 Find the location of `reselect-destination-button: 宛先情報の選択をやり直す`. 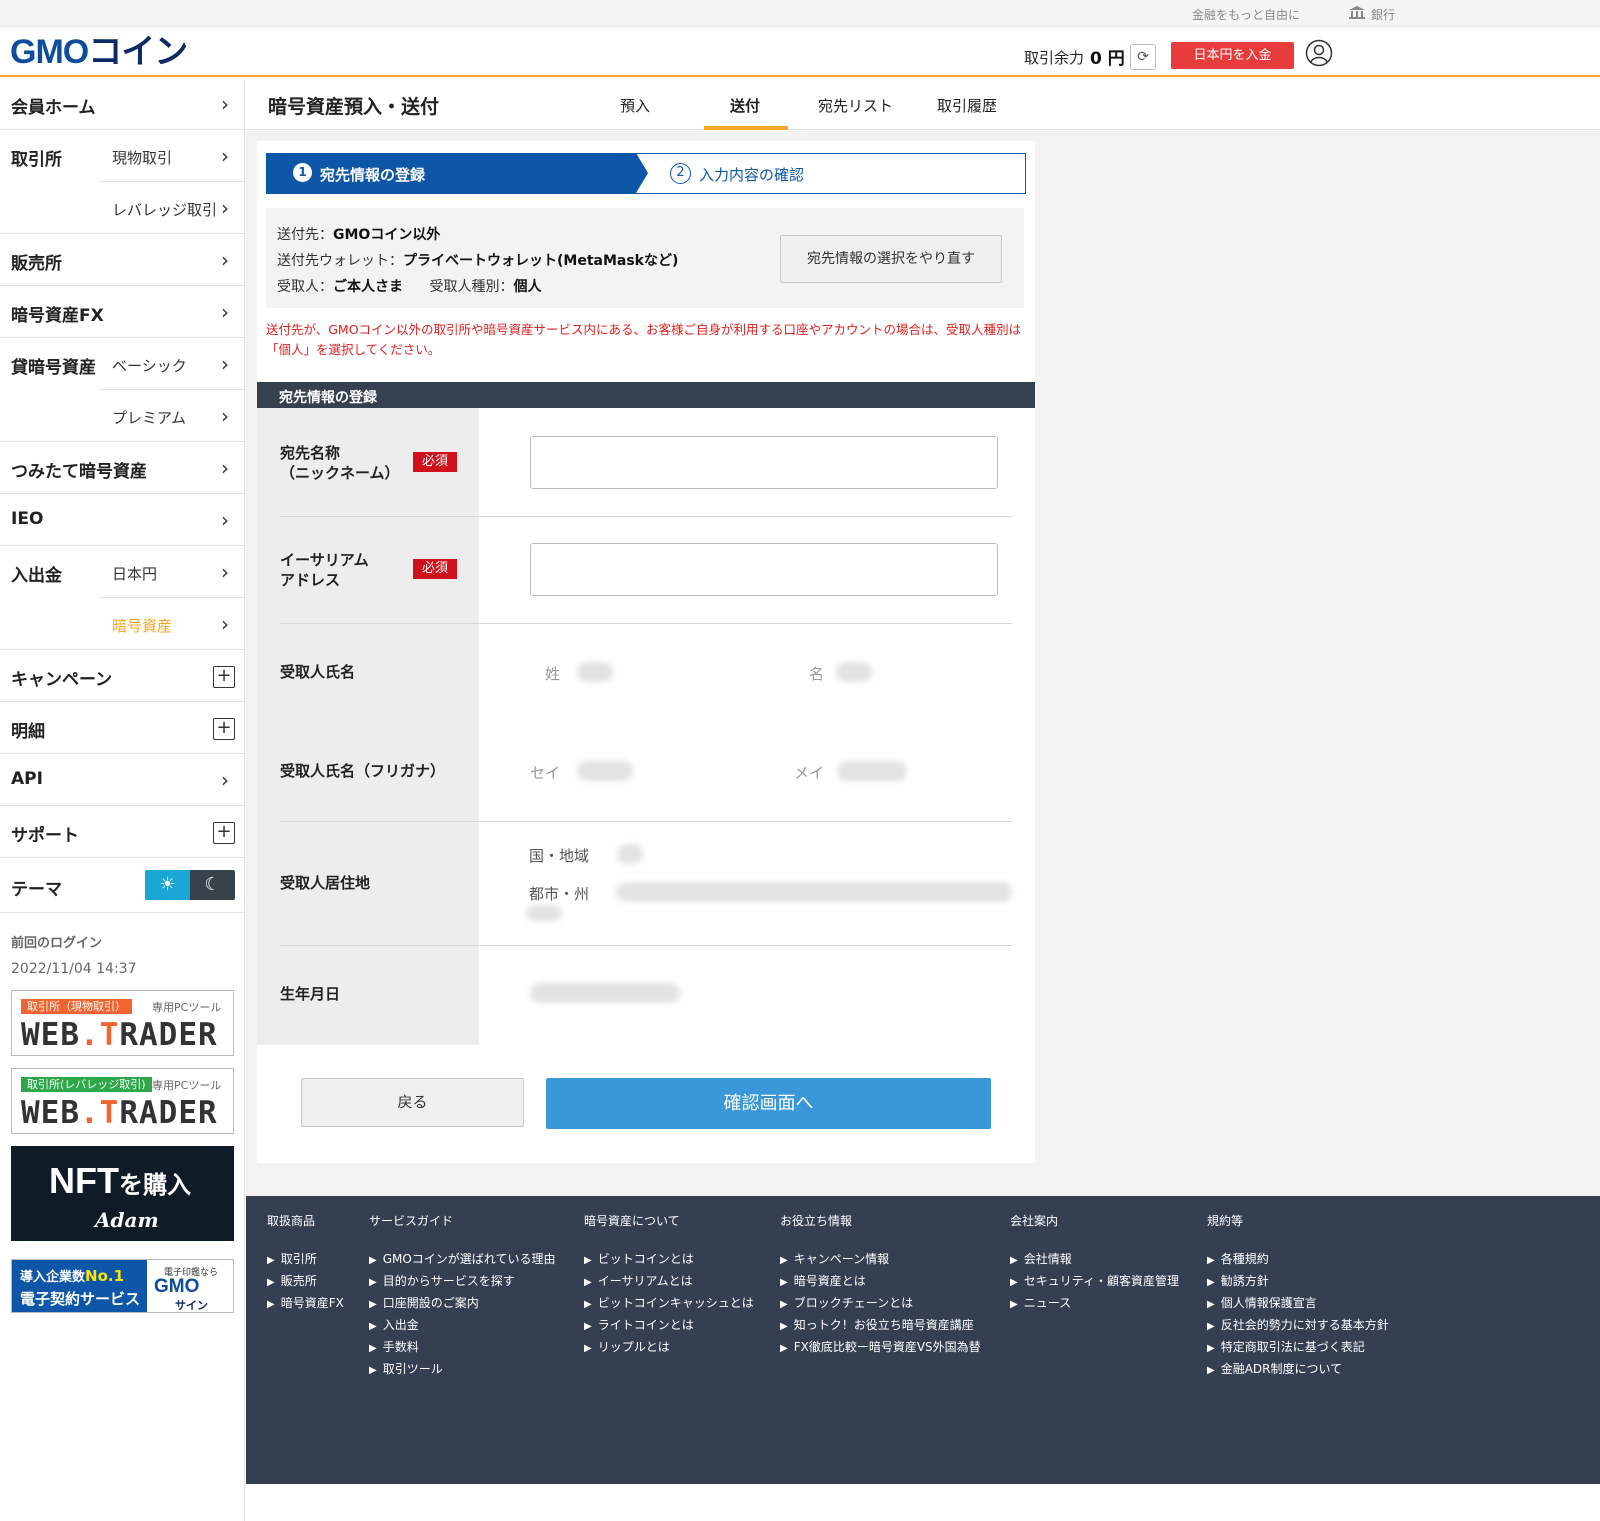

reselect-destination-button: 宛先情報の選択をやり直す is located at coordinates (891, 259).